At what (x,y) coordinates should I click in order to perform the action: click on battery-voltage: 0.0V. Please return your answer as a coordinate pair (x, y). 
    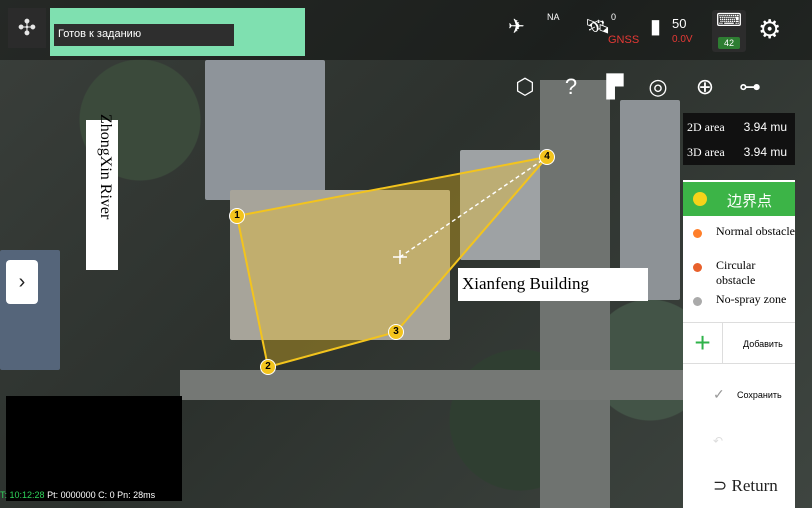
    Looking at the image, I should click on (682, 39).